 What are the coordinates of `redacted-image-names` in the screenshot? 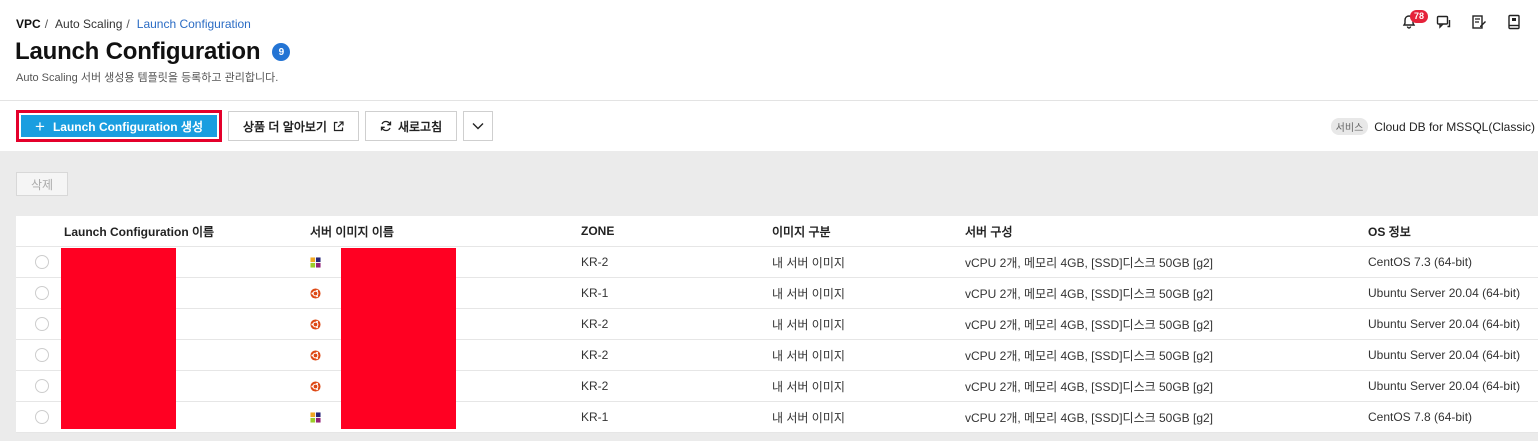 It's located at (398, 338).